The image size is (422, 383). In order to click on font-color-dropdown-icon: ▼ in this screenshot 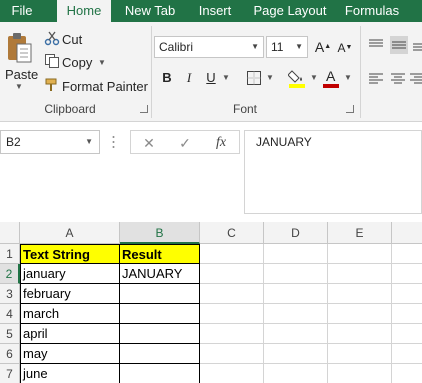, I will do `click(348, 77)`.